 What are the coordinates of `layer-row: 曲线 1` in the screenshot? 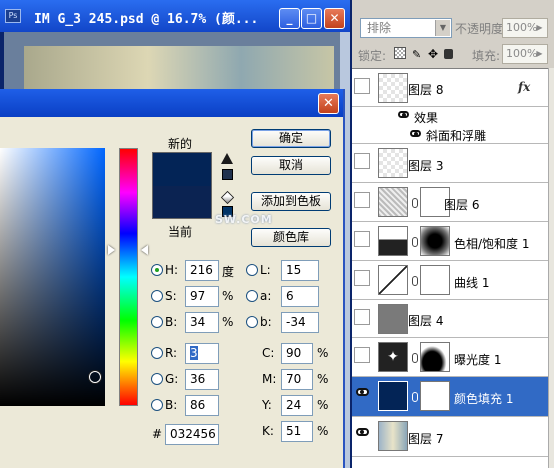 It's located at (453, 280).